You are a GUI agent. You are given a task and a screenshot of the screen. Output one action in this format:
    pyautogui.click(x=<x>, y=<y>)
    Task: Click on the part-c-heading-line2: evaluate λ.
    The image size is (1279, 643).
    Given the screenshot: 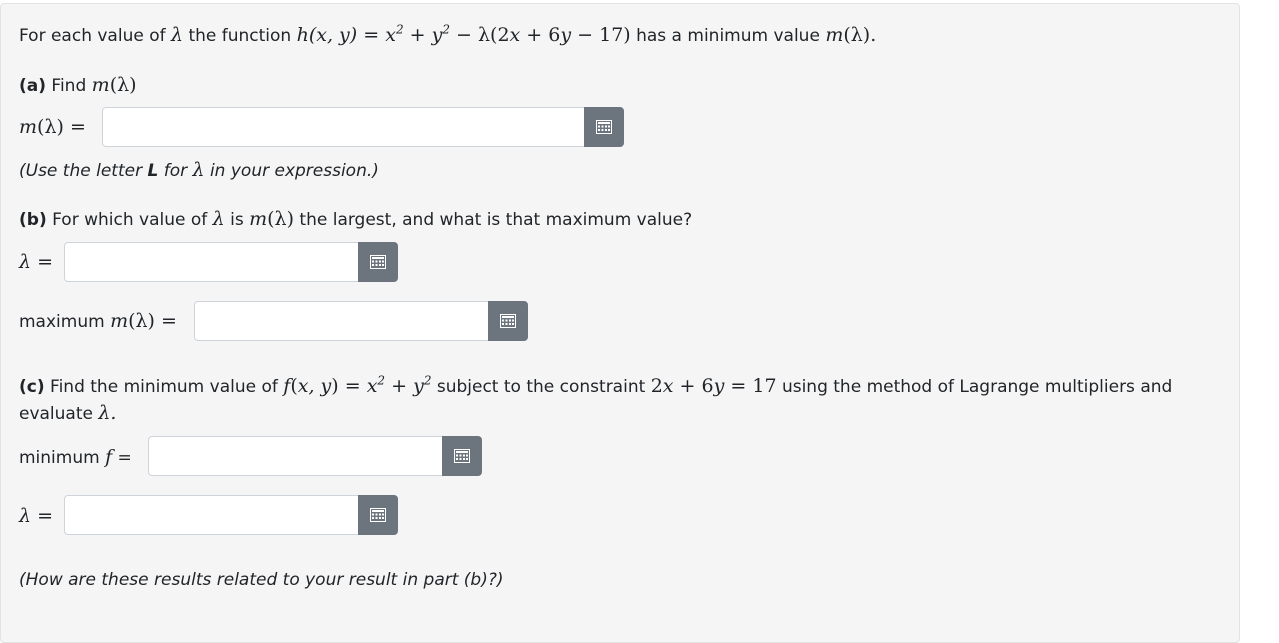 What is the action you would take?
    pyautogui.click(x=67, y=413)
    